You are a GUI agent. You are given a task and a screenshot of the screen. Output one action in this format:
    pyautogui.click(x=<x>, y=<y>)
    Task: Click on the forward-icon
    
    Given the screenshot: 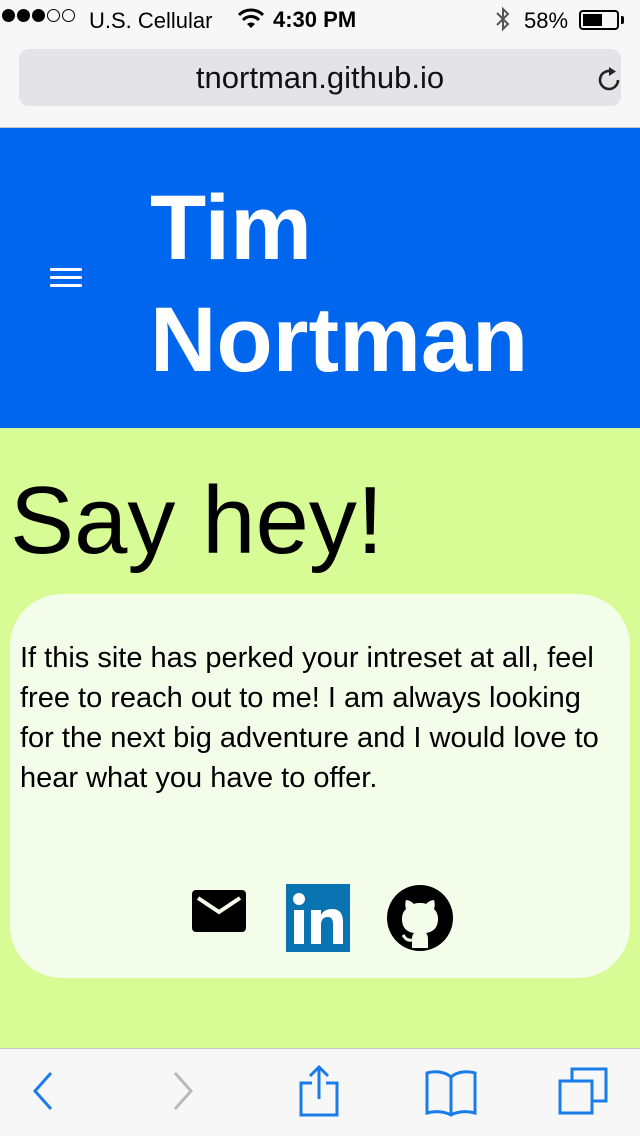 What is the action you would take?
    pyautogui.click(x=183, y=1091)
    